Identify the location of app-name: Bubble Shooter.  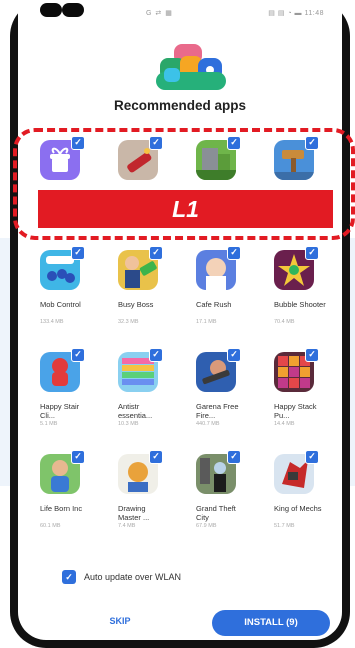
(300, 304).